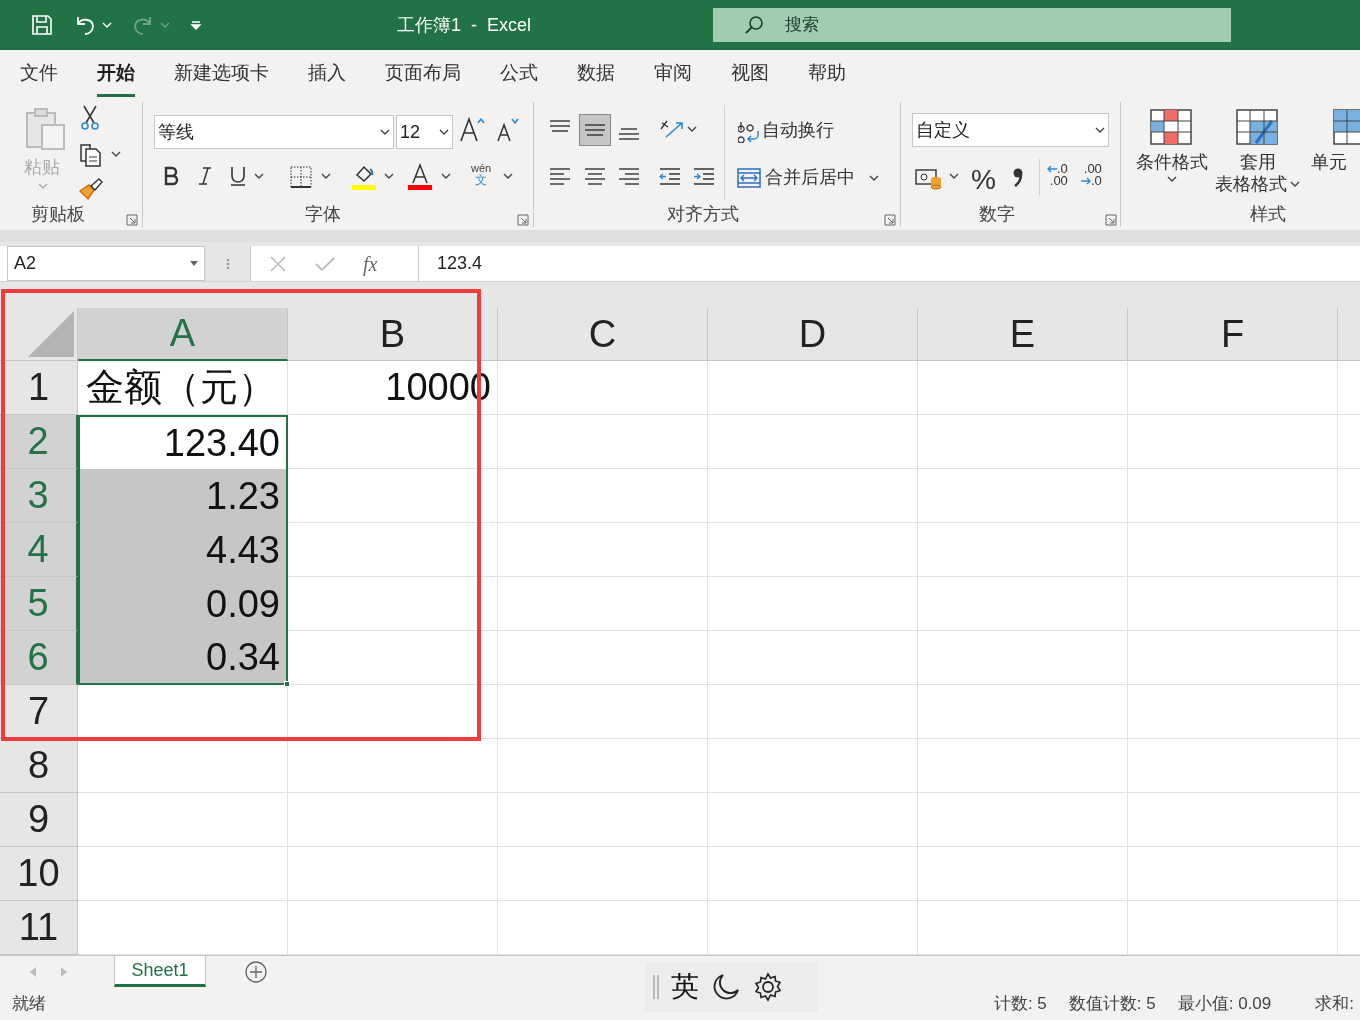 This screenshot has height=1020, width=1360. Describe the element at coordinates (183, 388) in the screenshot. I see `table-cell: 金额（元）` at that location.